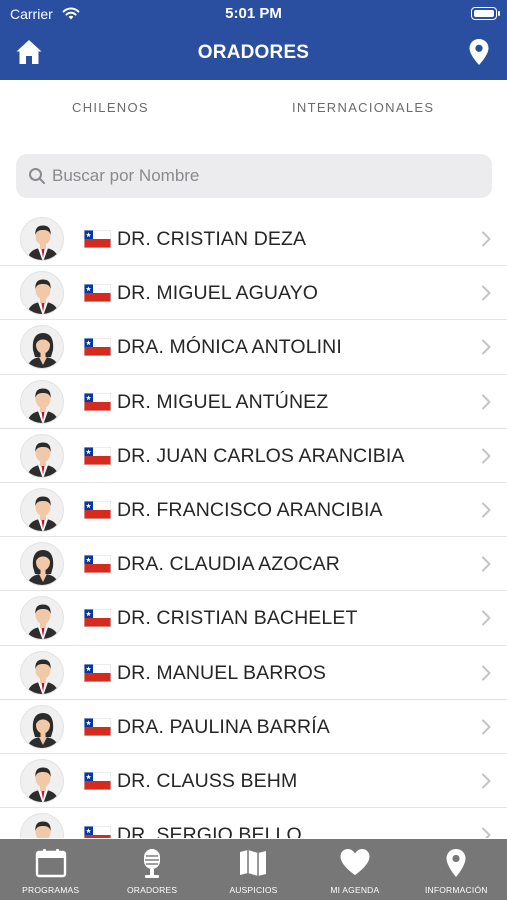  What do you see at coordinates (237, 618) in the screenshot?
I see `speaker-name: DR. CRISTIAN BACHELET` at bounding box center [237, 618].